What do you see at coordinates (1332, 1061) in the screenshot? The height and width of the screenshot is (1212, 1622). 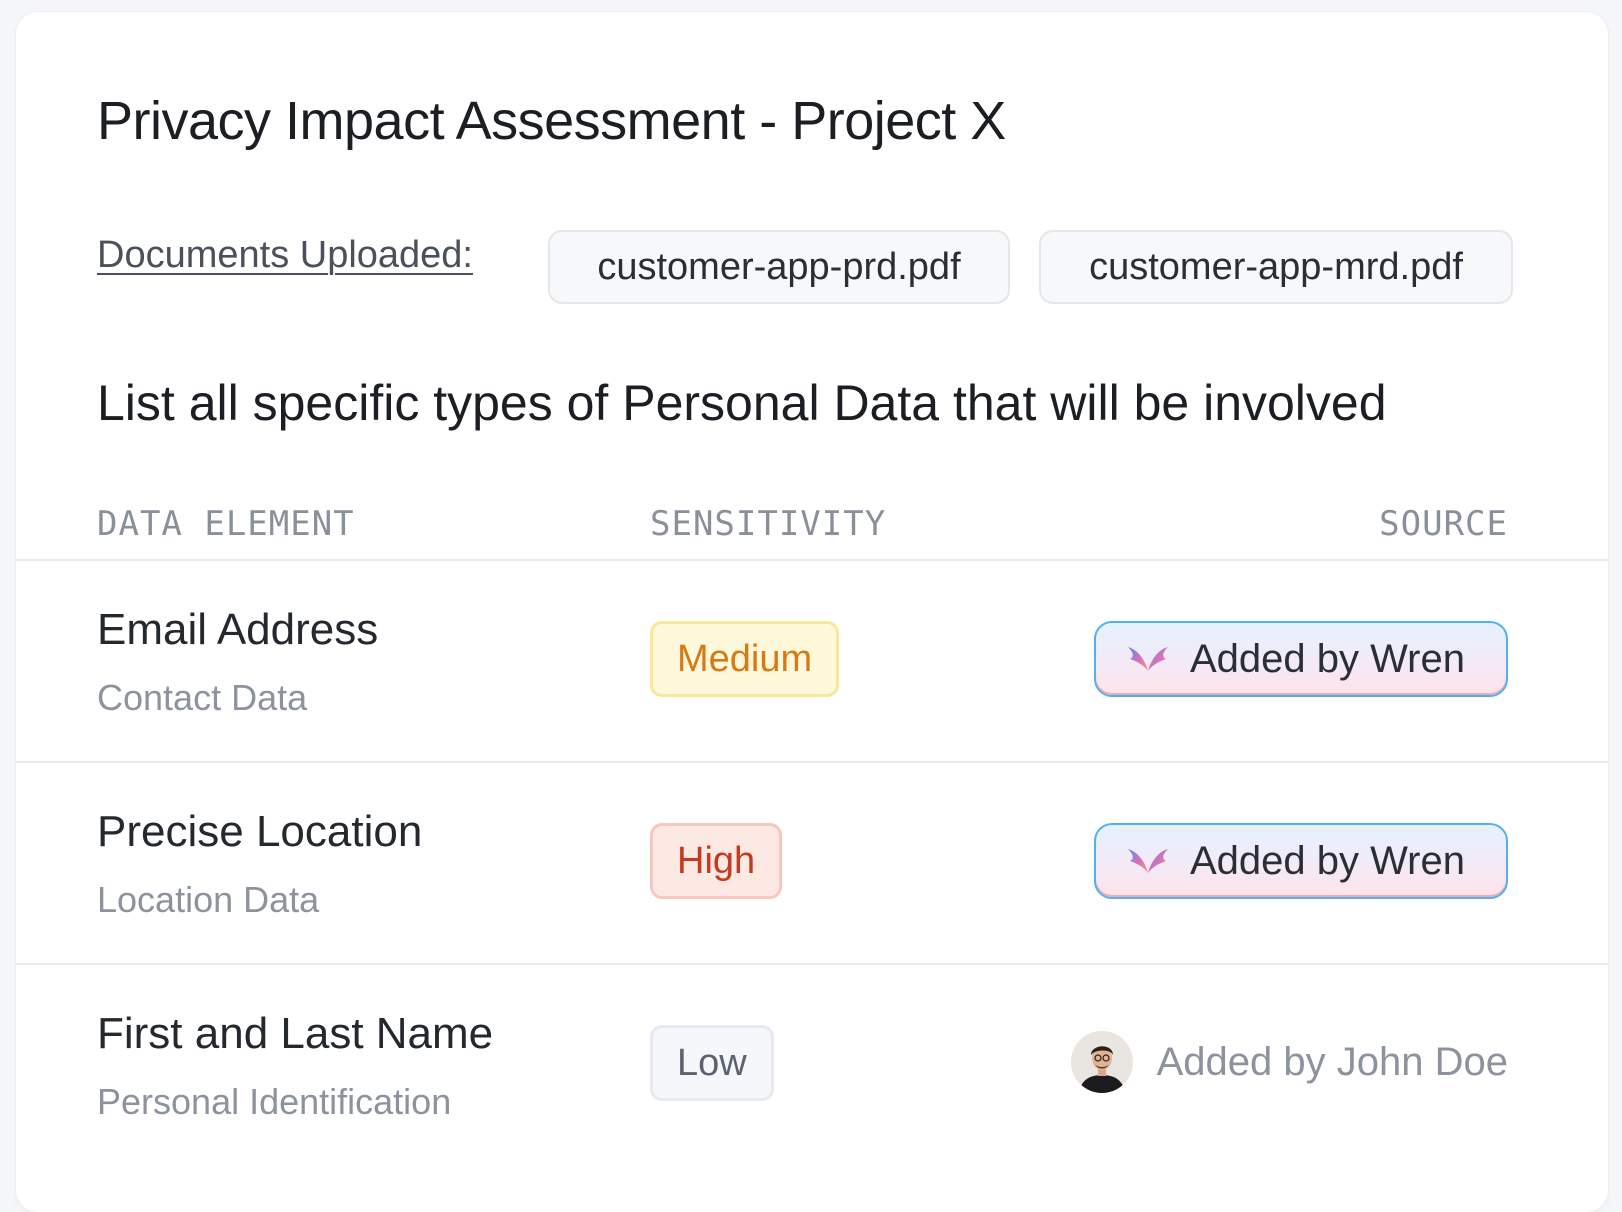 I see `source-label: Added by John Doe` at bounding box center [1332, 1061].